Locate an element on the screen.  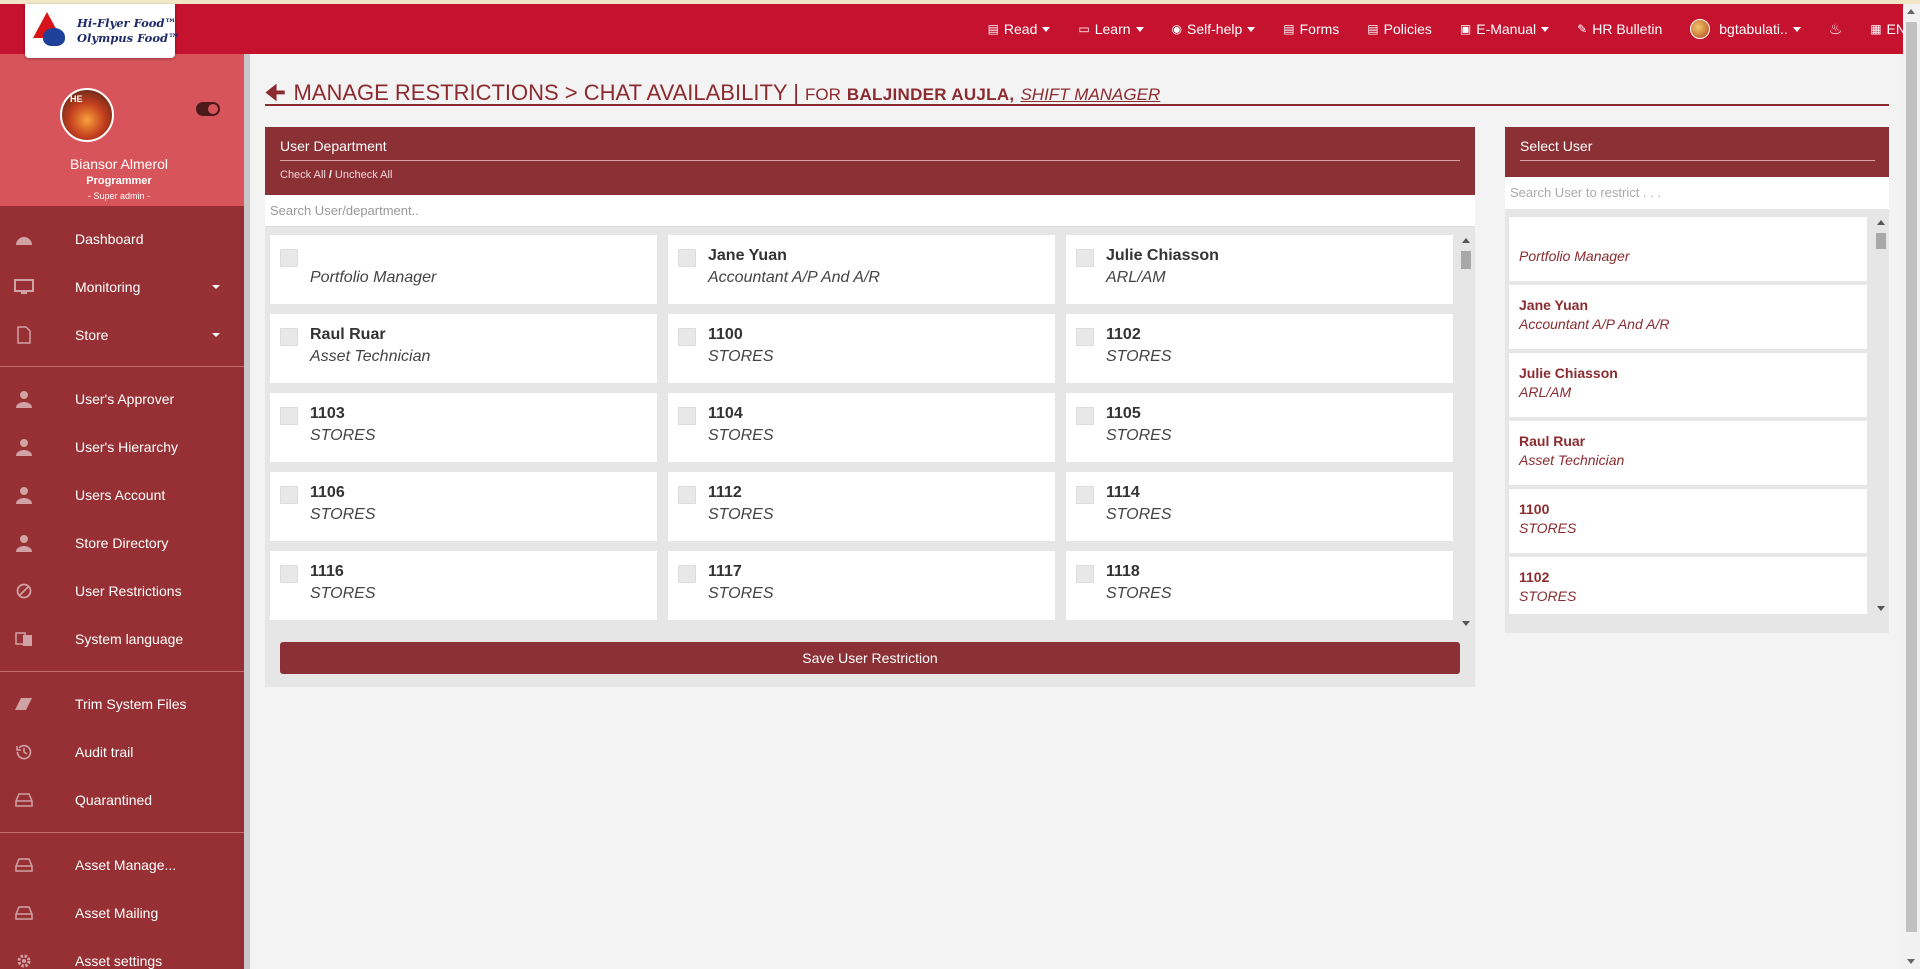
sidebar-item-dashboard: Dashboard is located at coordinates (122, 239).